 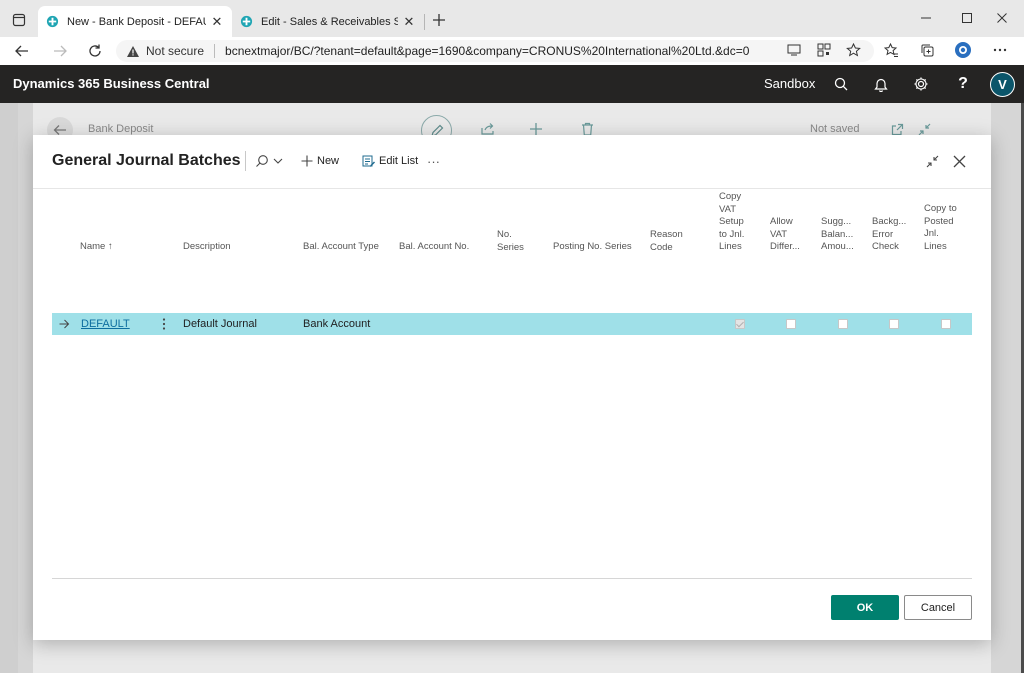 What do you see at coordinates (504, 234) in the screenshot?
I see `header-line: No.` at bounding box center [504, 234].